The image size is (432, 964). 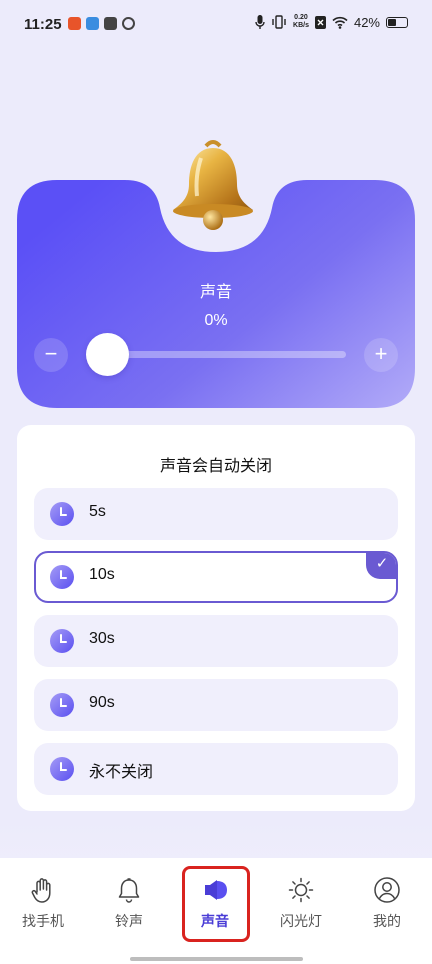 What do you see at coordinates (381, 355) in the screenshot?
I see `volume-increase-button: +` at bounding box center [381, 355].